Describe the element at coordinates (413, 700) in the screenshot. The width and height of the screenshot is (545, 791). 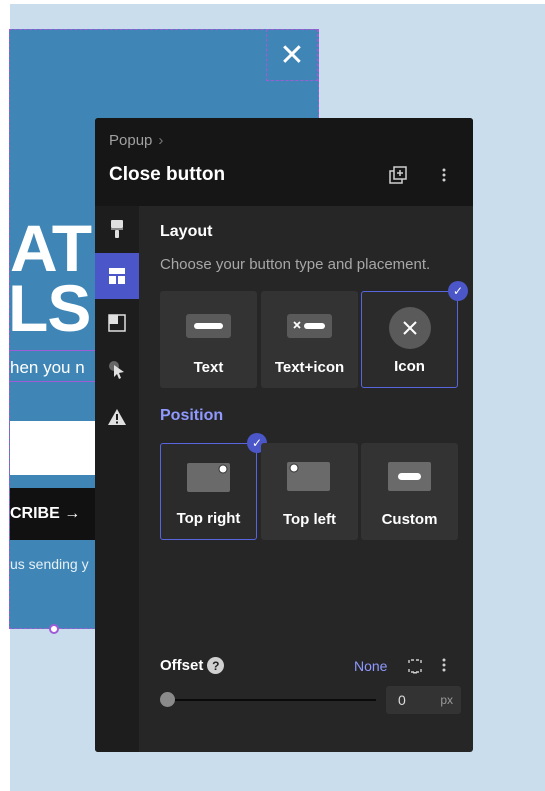
I see `offset-value-input` at that location.